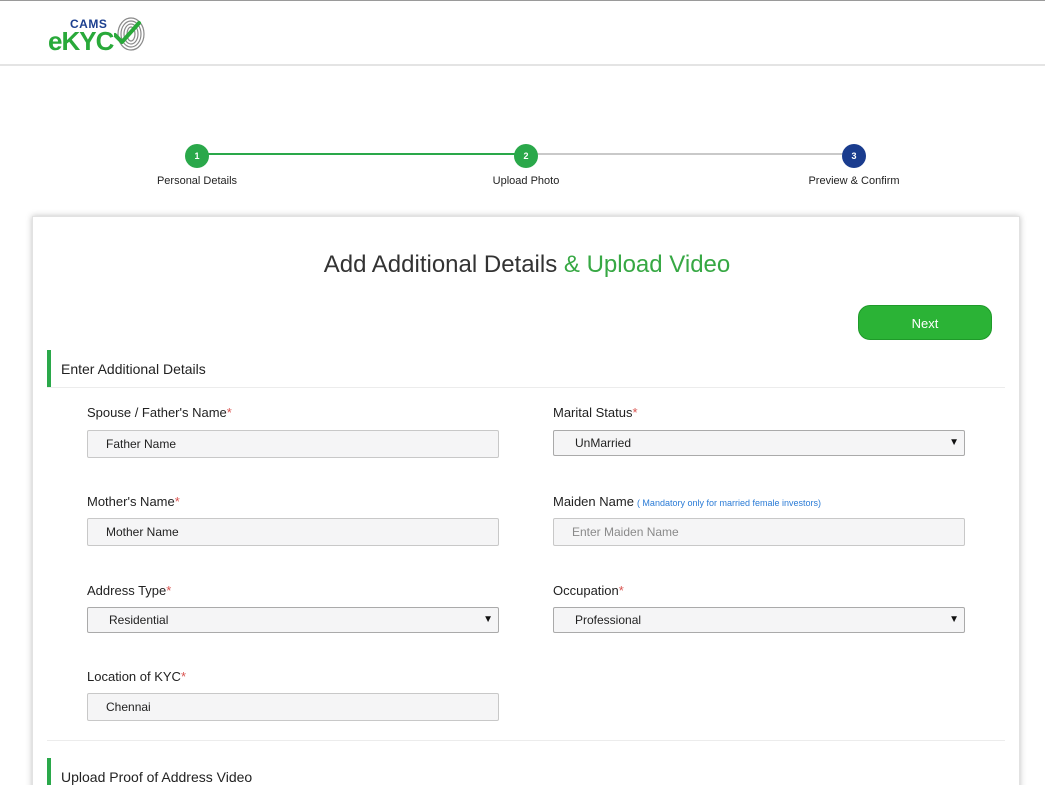  I want to click on logo-ekyc-text: eKYC, so click(81, 41).